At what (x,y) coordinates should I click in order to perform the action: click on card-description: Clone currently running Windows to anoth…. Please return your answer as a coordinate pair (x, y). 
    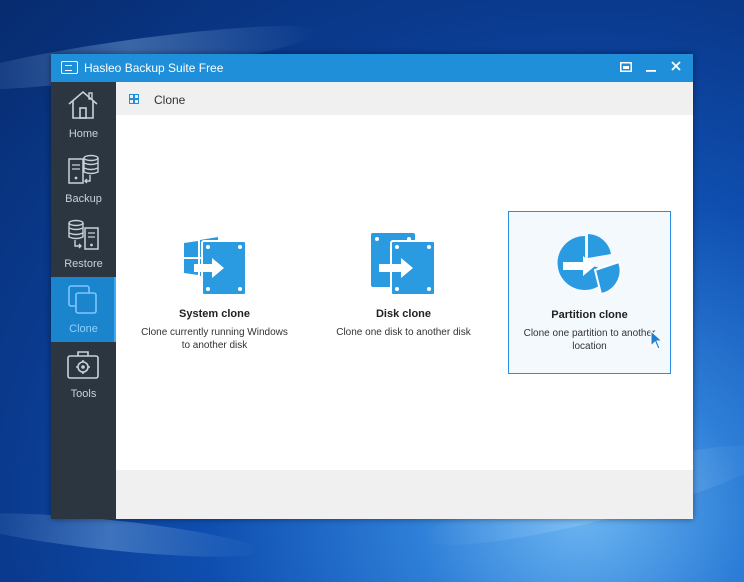
    Looking at the image, I should click on (214, 339).